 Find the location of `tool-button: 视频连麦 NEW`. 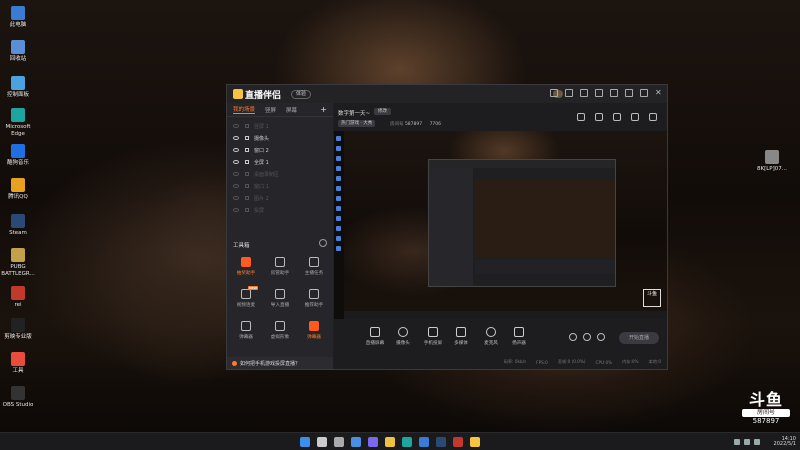

tool-button: 视频连麦 NEW is located at coordinates (246, 297).